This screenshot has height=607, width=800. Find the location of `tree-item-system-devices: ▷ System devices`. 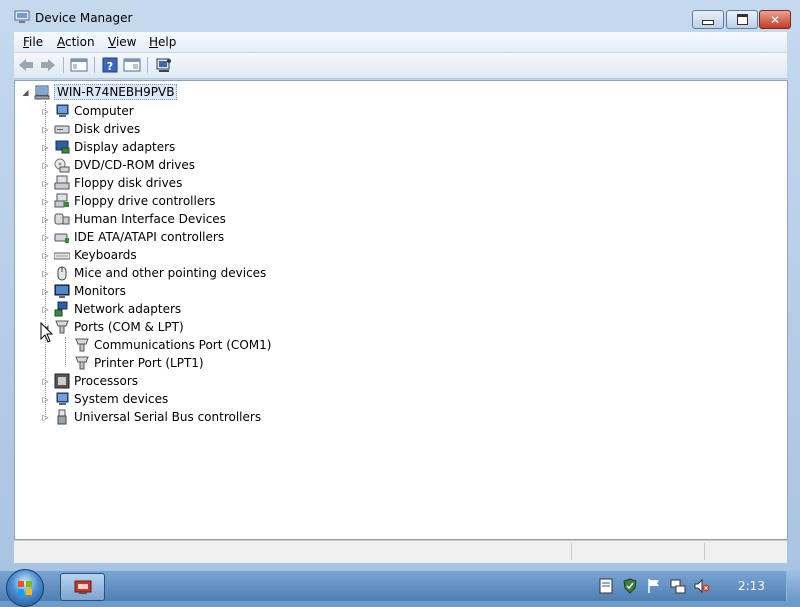

tree-item-system-devices: ▷ System devices is located at coordinates (104, 399).